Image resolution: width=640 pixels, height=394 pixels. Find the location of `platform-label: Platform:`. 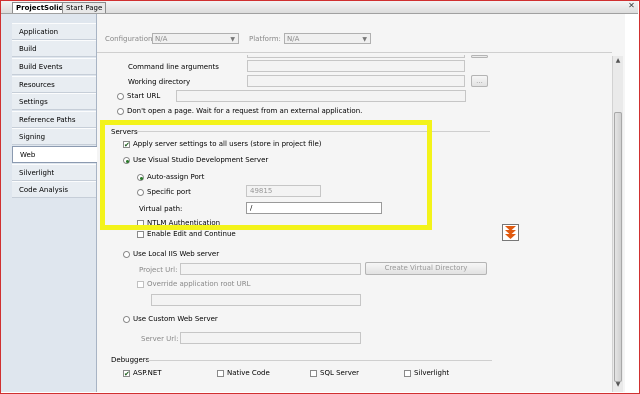

platform-label: Platform: is located at coordinates (265, 39).